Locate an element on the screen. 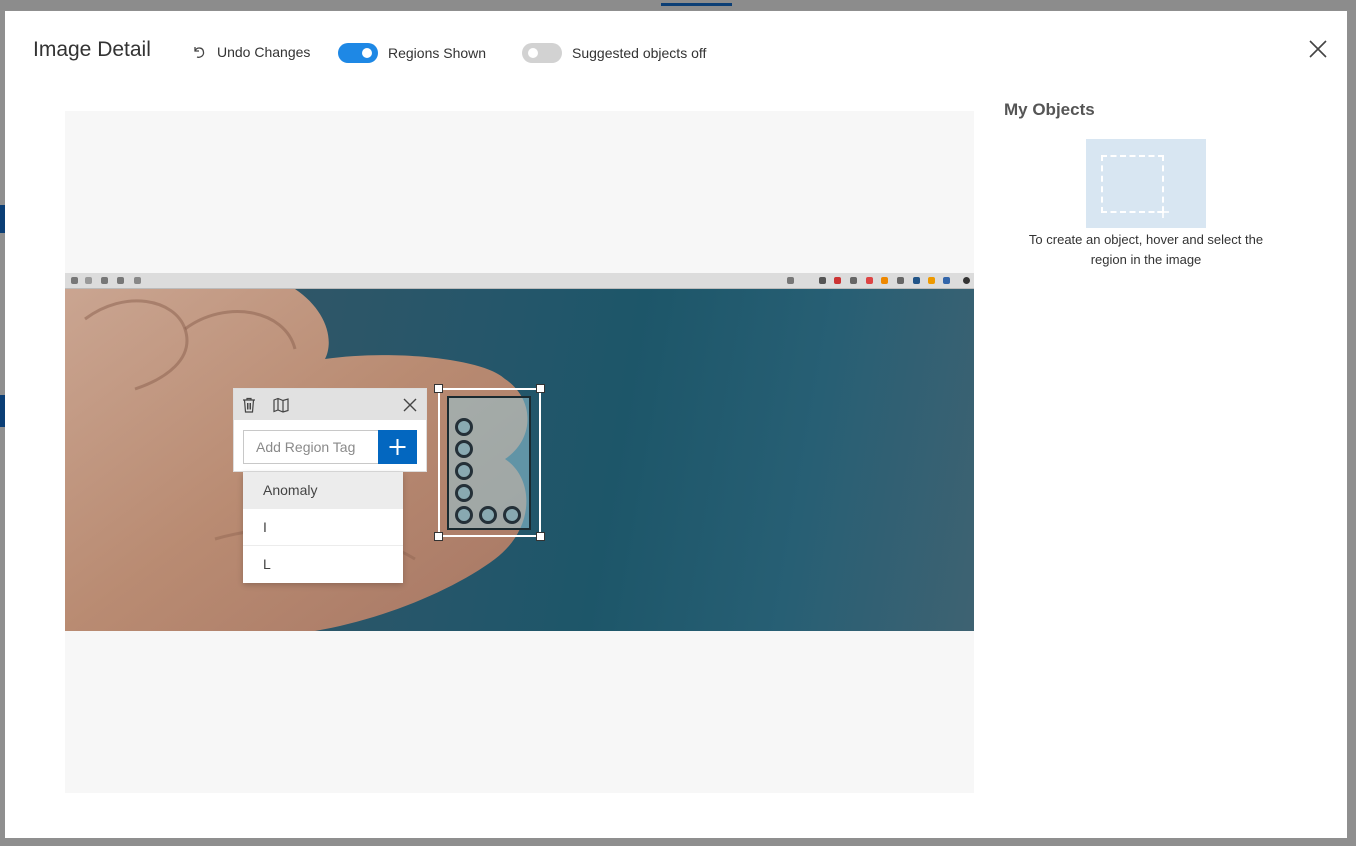  undo-changes-button: Undo Changes is located at coordinates (250, 52).